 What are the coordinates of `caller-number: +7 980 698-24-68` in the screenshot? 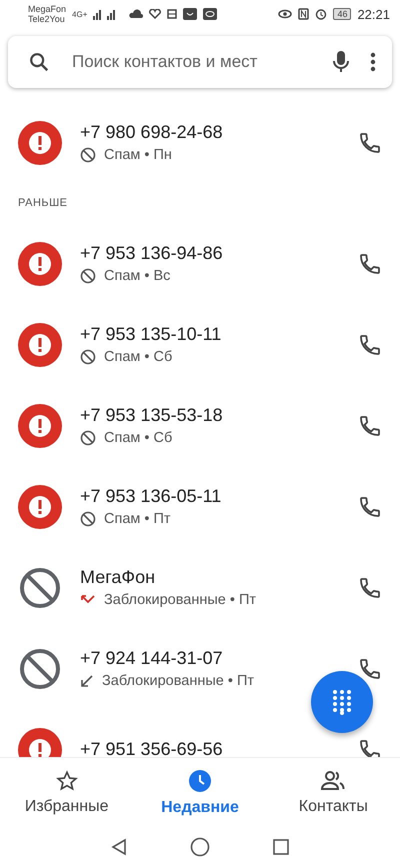 It's located at (210, 132).